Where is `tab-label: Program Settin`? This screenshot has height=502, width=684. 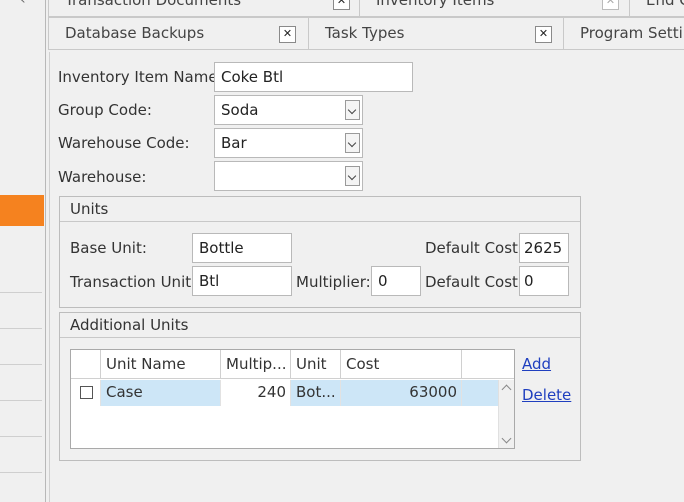 tab-label: Program Settin is located at coordinates (632, 33).